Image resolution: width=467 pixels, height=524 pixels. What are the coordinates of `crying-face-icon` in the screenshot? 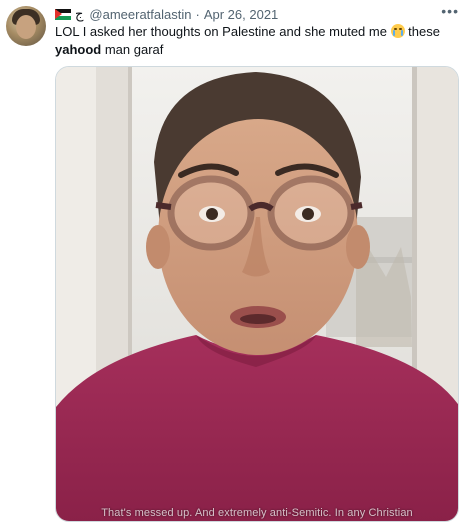 It's located at (397, 31).